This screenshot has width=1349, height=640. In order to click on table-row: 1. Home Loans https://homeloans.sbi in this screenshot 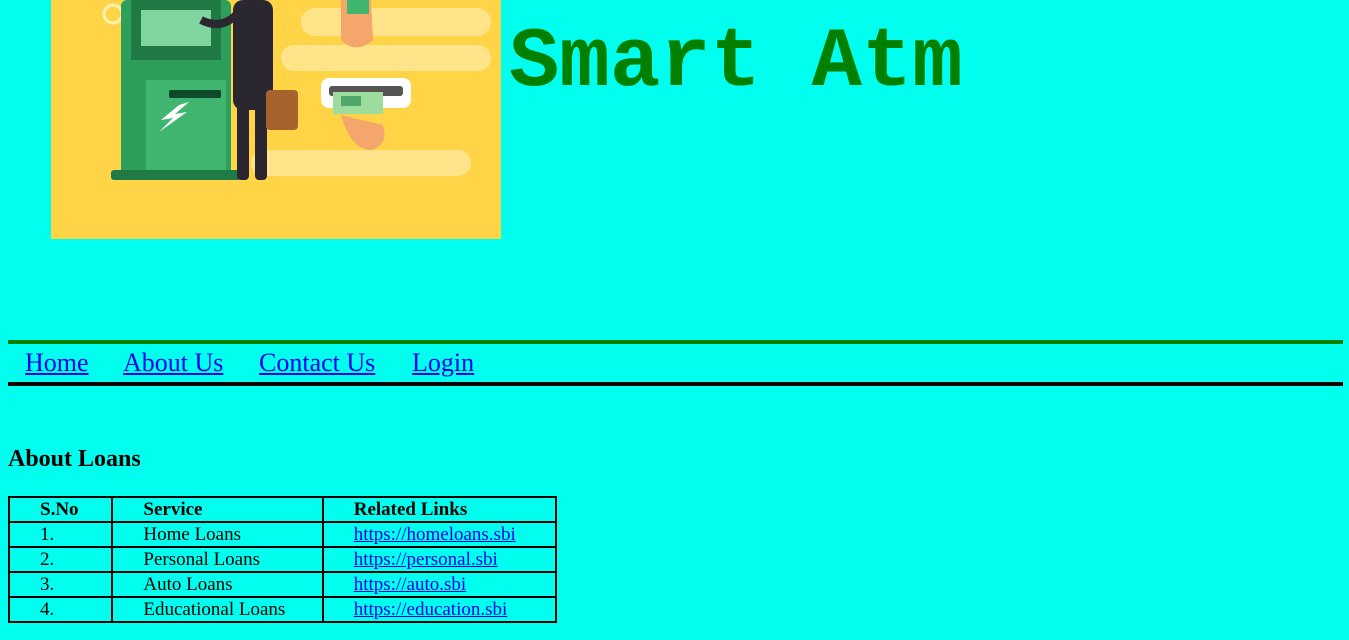, I will do `click(282, 534)`.